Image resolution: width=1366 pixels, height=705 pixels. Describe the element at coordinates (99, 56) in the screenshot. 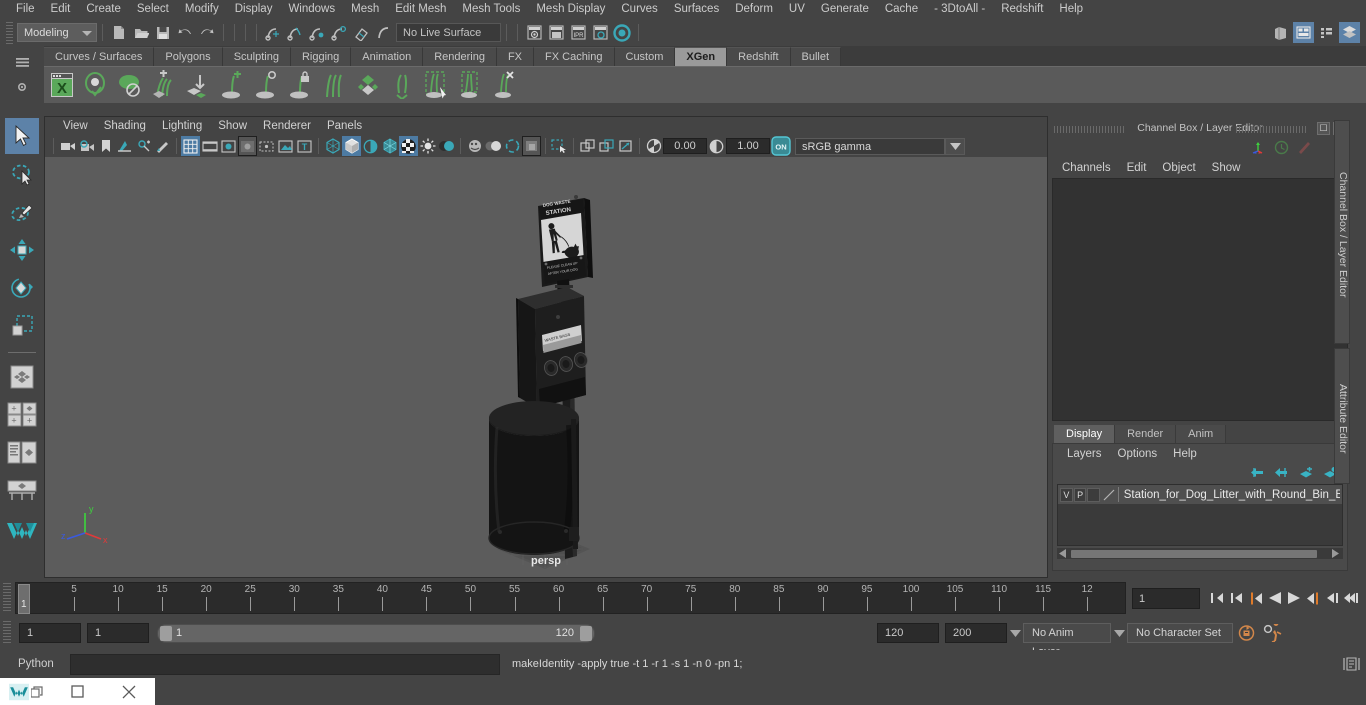

I see `shelf-tab-curves-surfaces: Curves / Surfaces` at that location.